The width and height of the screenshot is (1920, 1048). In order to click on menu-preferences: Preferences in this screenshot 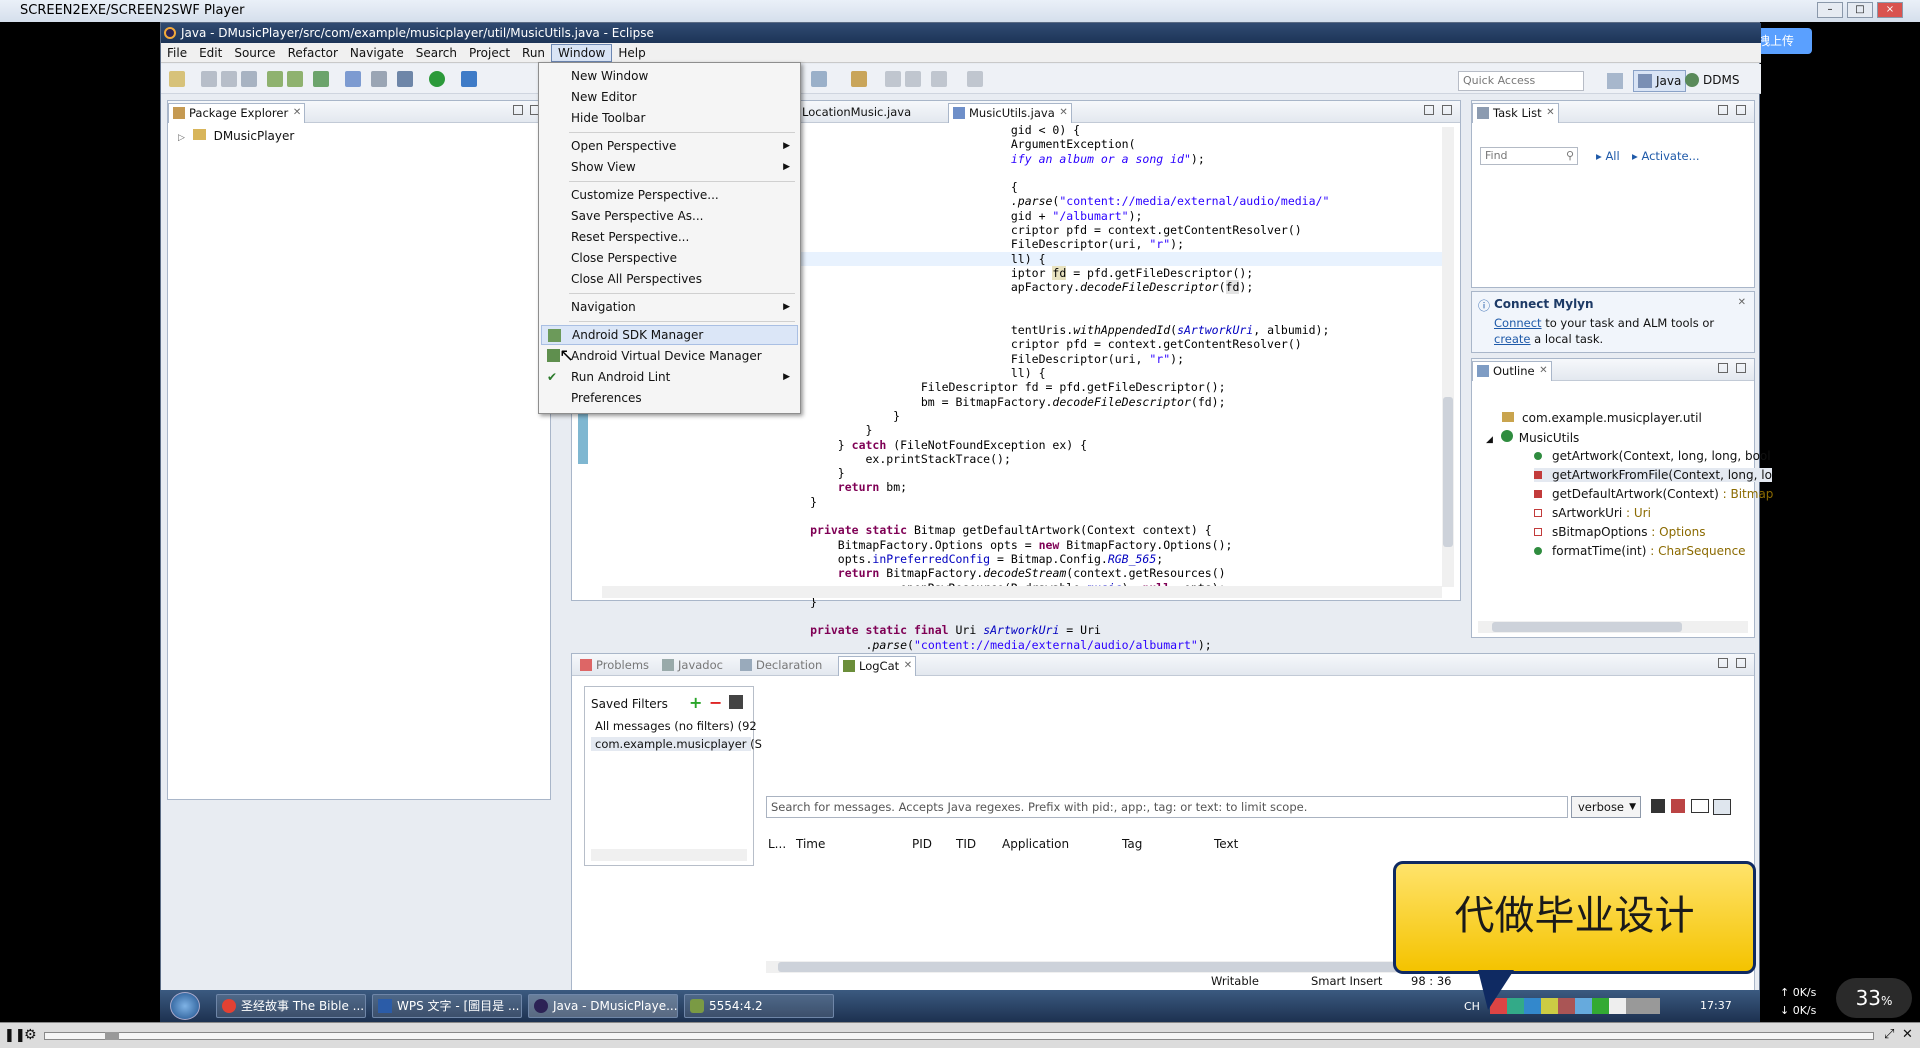, I will do `click(669, 398)`.